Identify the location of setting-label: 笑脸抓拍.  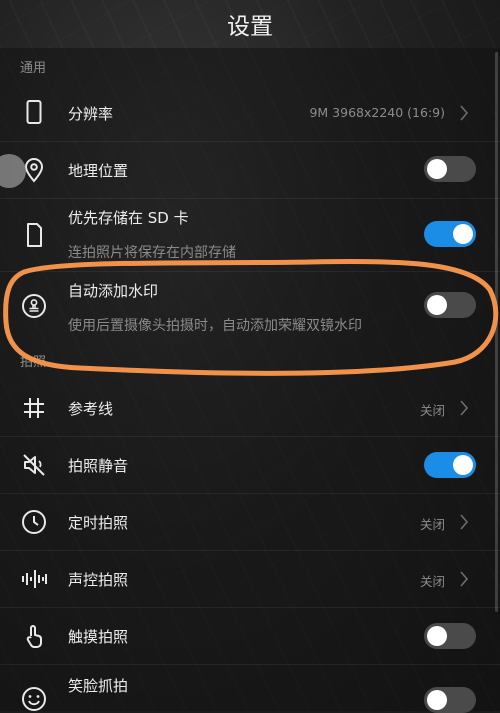
(98, 686).